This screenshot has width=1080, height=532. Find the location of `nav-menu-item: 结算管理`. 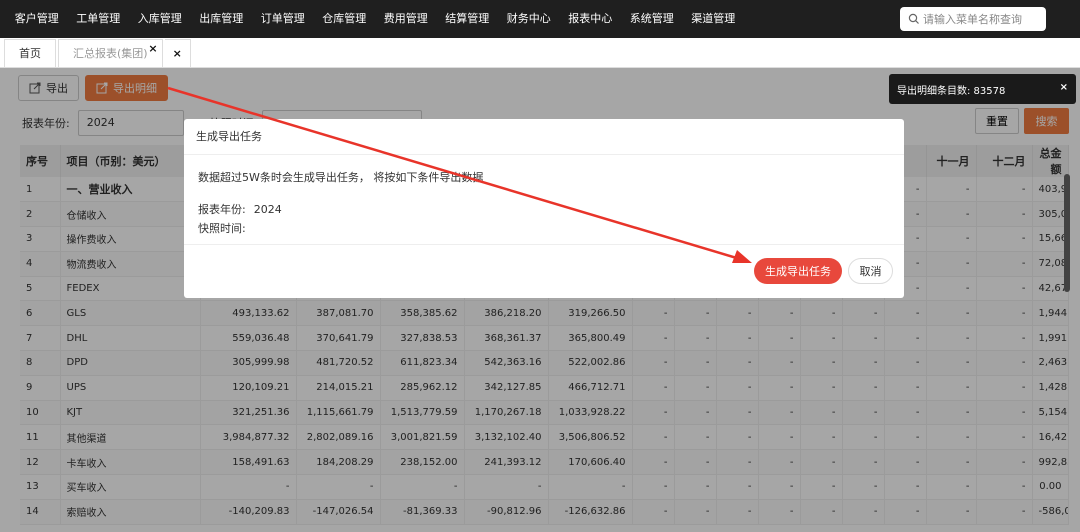

nav-menu-item: 结算管理 is located at coordinates (468, 19).